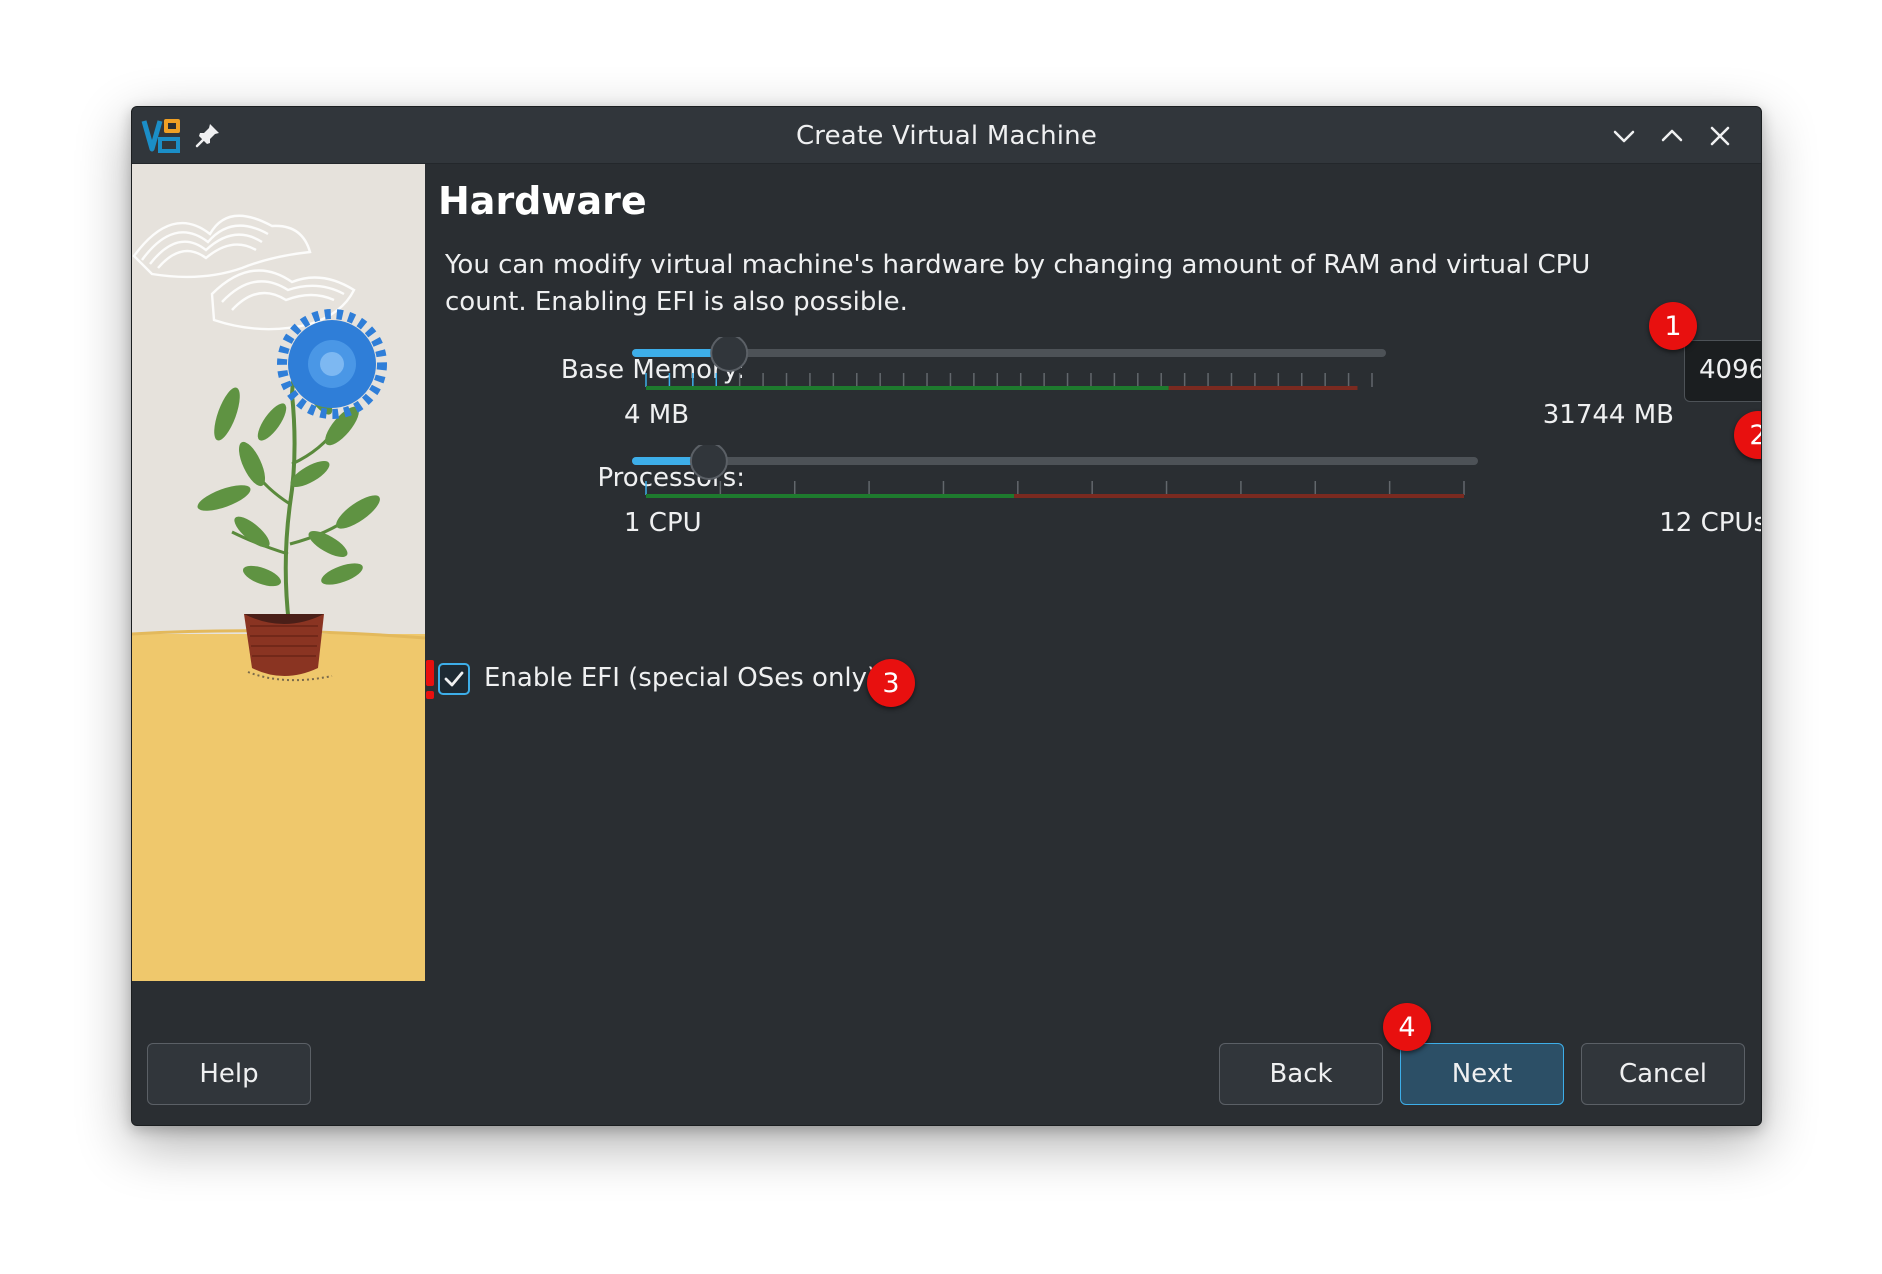  I want to click on close-icon, so click(1720, 136).